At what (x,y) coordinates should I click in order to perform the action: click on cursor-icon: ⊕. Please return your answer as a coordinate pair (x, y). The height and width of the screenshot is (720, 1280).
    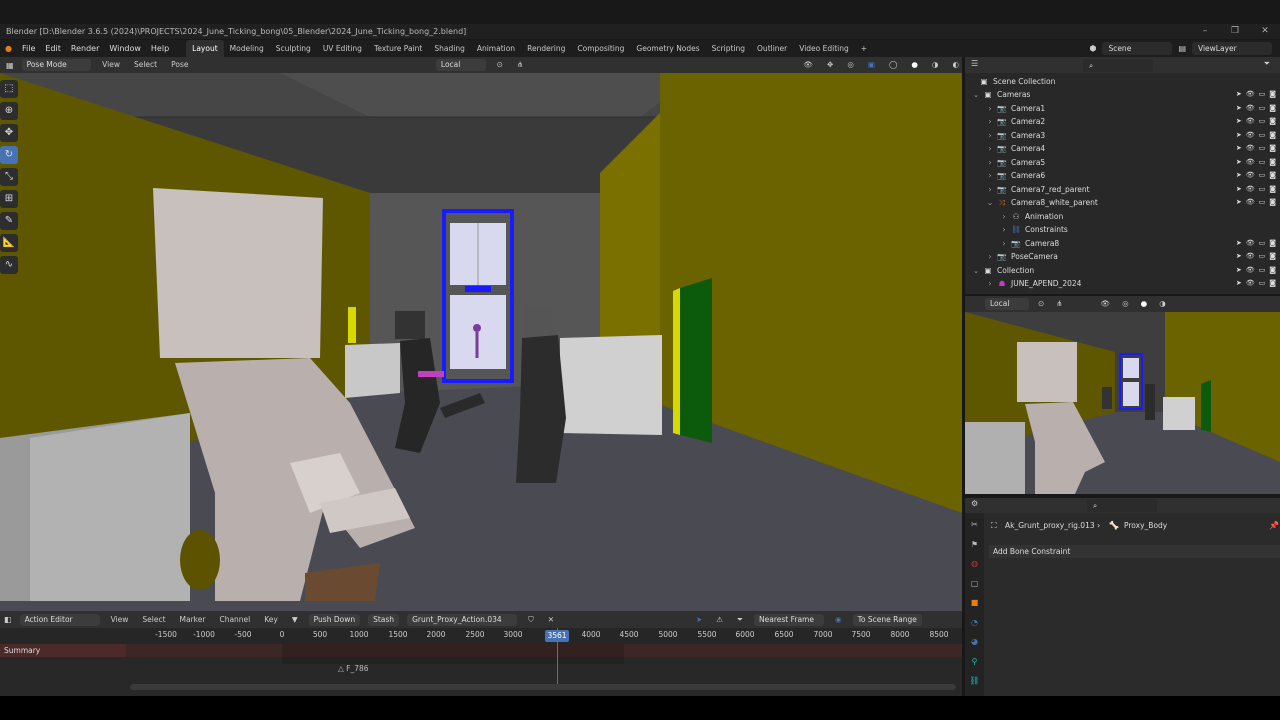
    Looking at the image, I should click on (9, 111).